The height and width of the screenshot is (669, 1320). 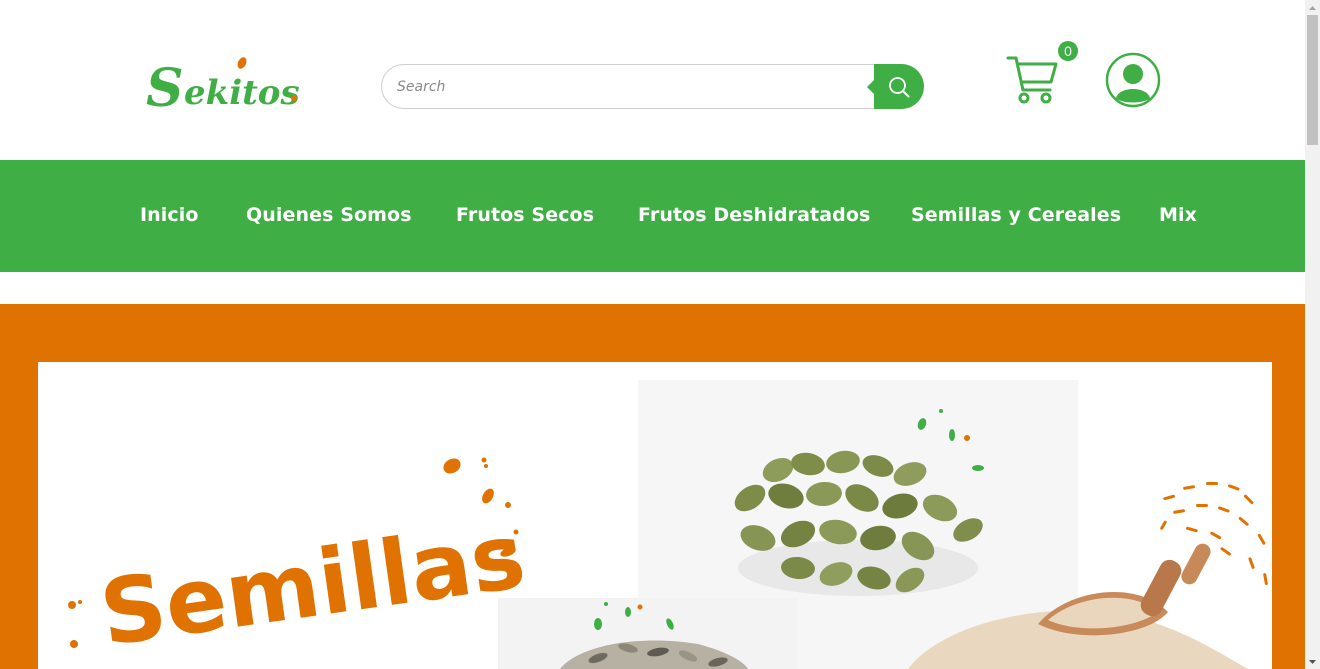 I want to click on nav-item-frutos-deshidratados: Frutos Deshidratados, so click(x=754, y=215).